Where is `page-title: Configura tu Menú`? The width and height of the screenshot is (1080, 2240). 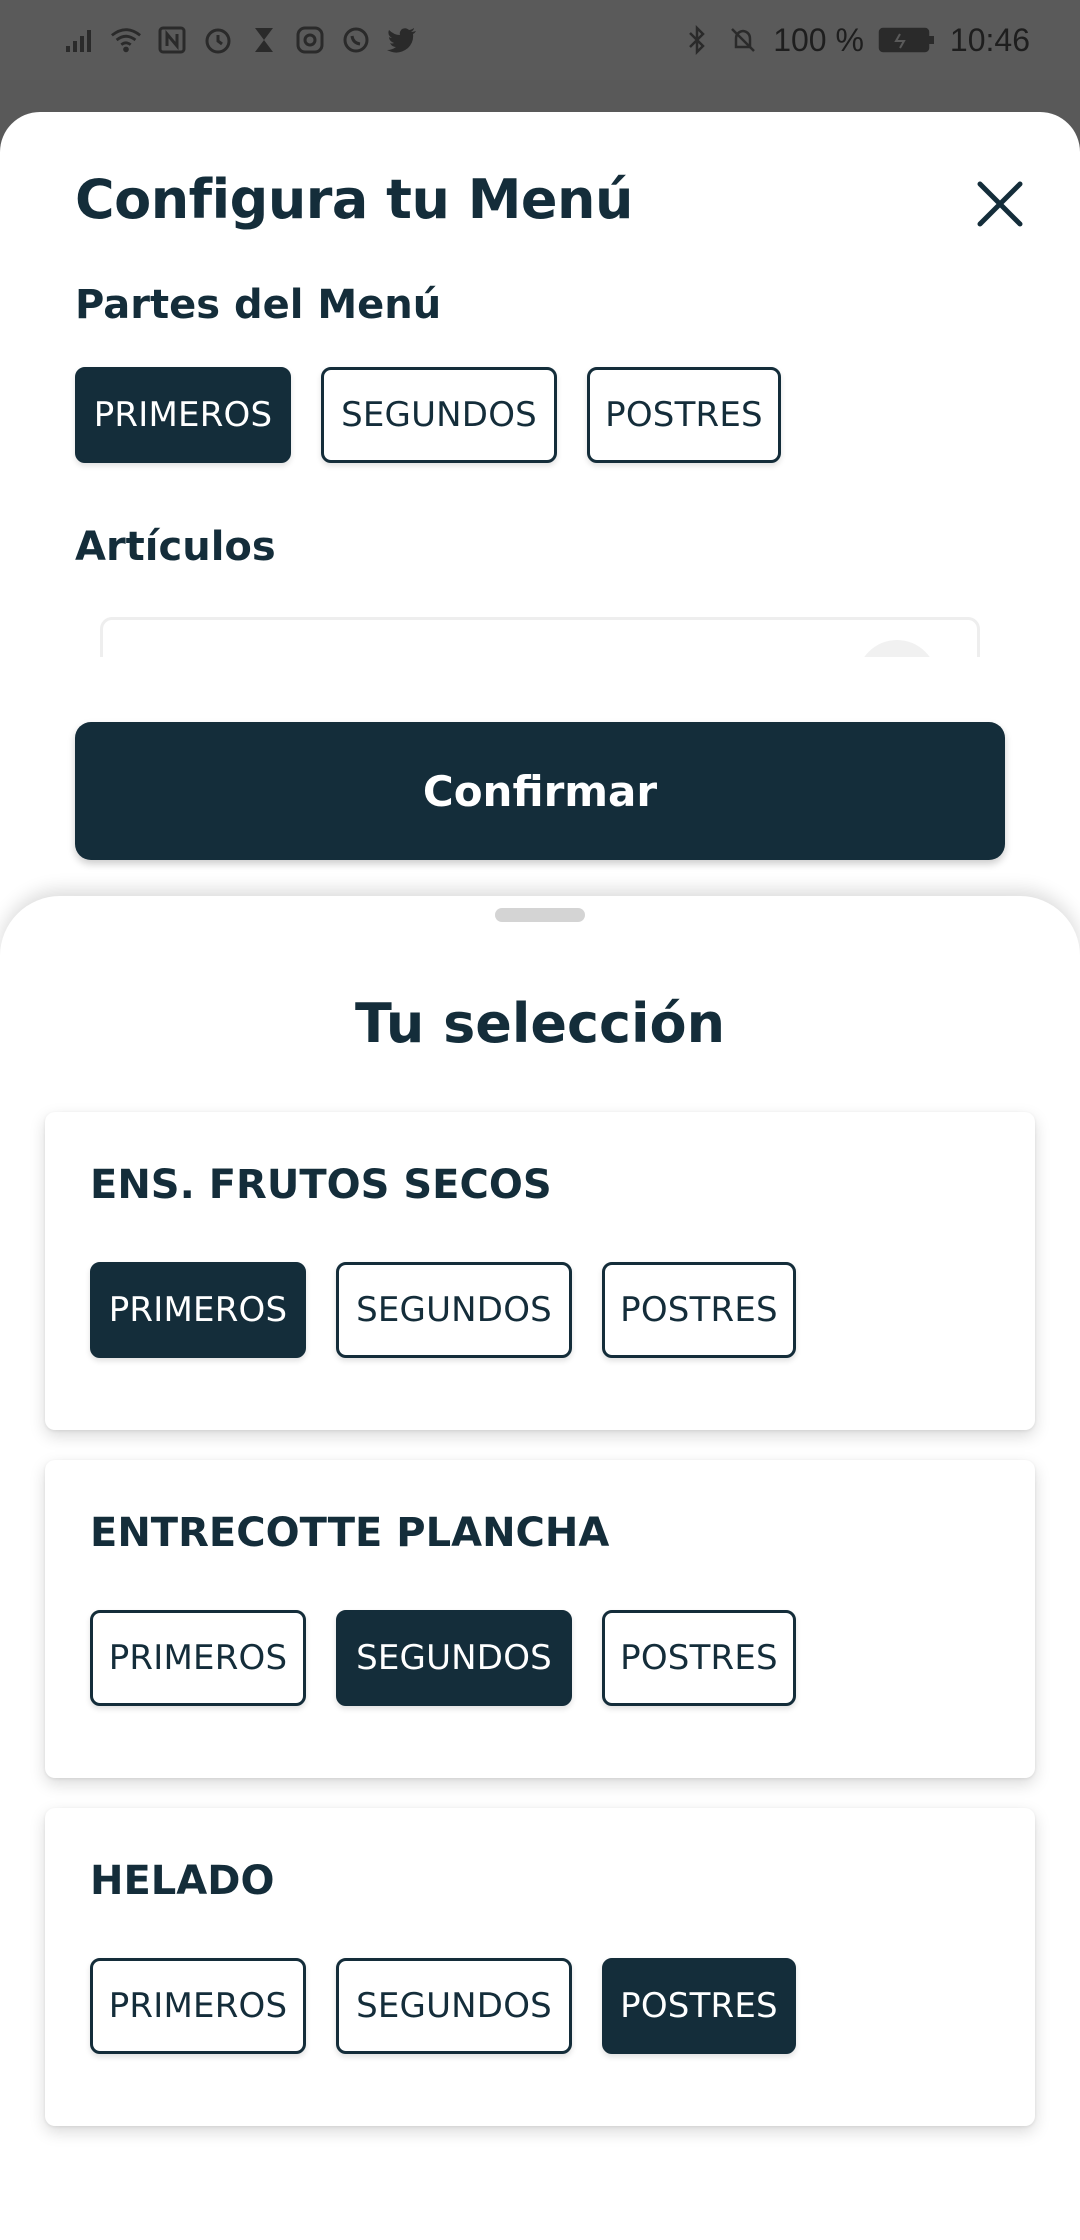
page-title: Configura tu Menú is located at coordinates (354, 199).